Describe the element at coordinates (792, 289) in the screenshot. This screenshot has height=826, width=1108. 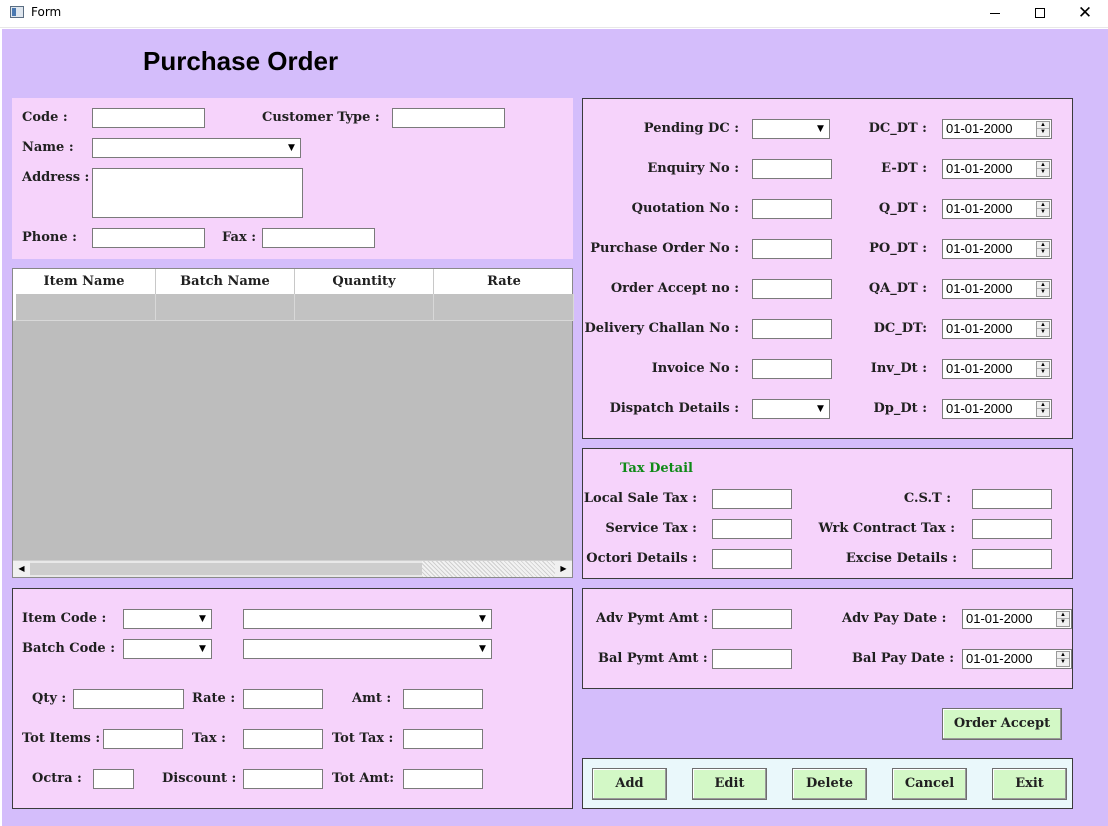
I see `order-accept-no-input` at that location.